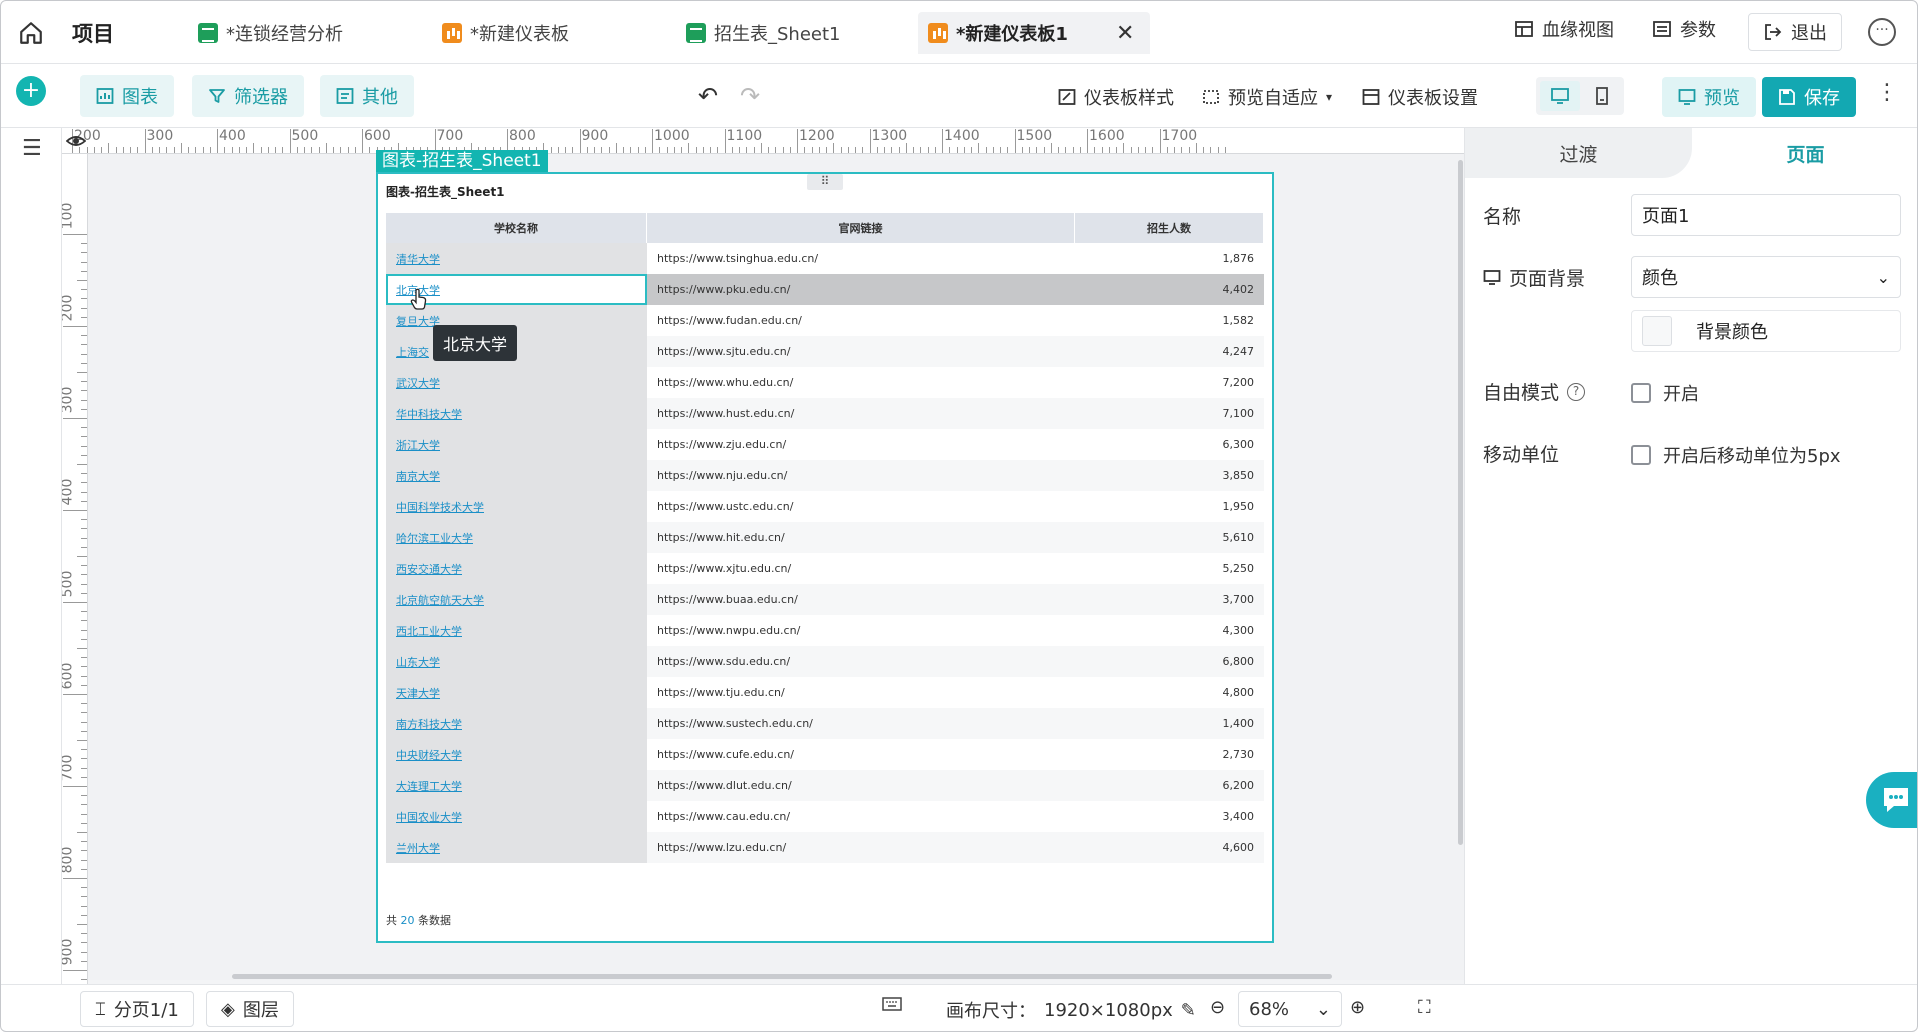 The width and height of the screenshot is (1918, 1032). I want to click on desktop-icon, so click(1560, 96).